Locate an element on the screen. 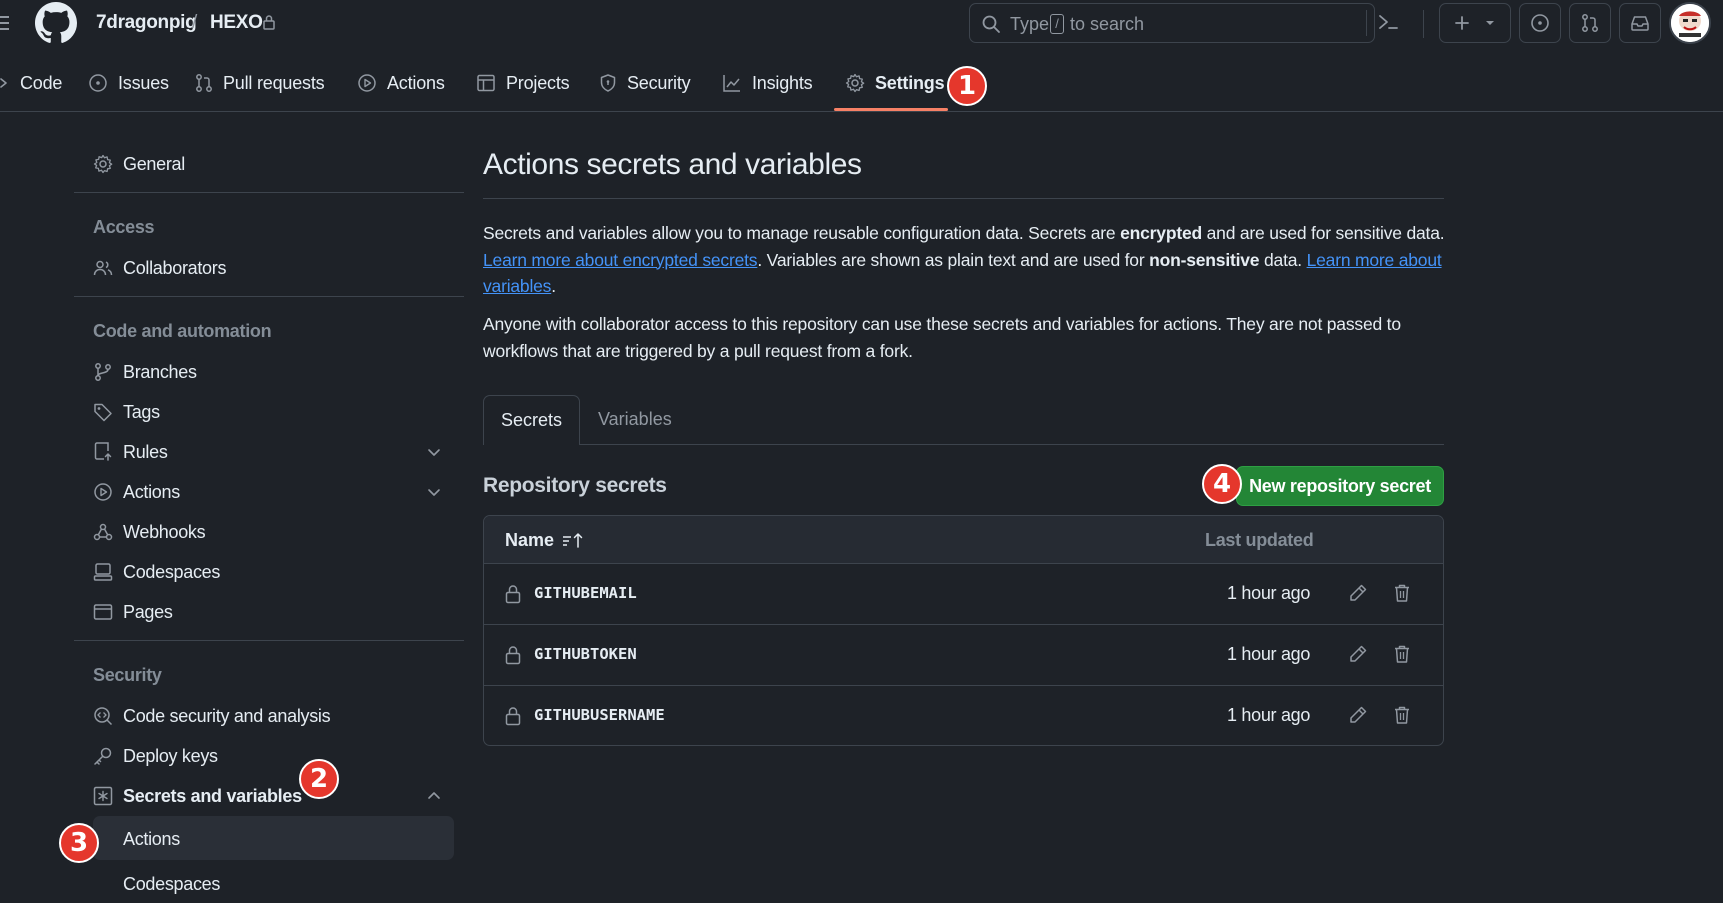  sidebar-item-code-security: Code security and analysis is located at coordinates (212, 716).